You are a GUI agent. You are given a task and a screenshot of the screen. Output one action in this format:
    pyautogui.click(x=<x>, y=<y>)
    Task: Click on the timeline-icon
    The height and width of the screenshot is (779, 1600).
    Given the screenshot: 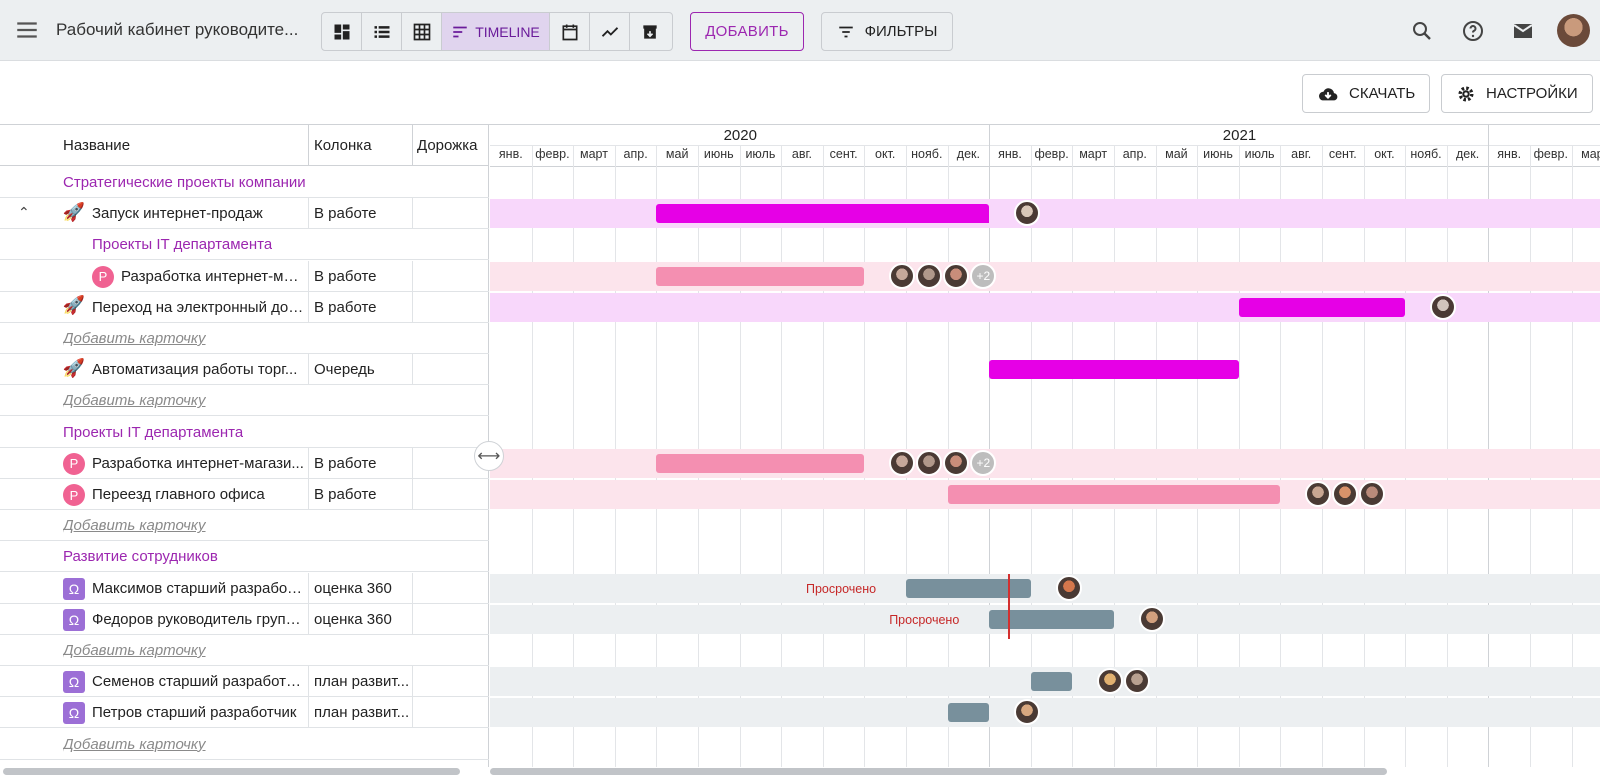 What is the action you would take?
    pyautogui.click(x=460, y=31)
    